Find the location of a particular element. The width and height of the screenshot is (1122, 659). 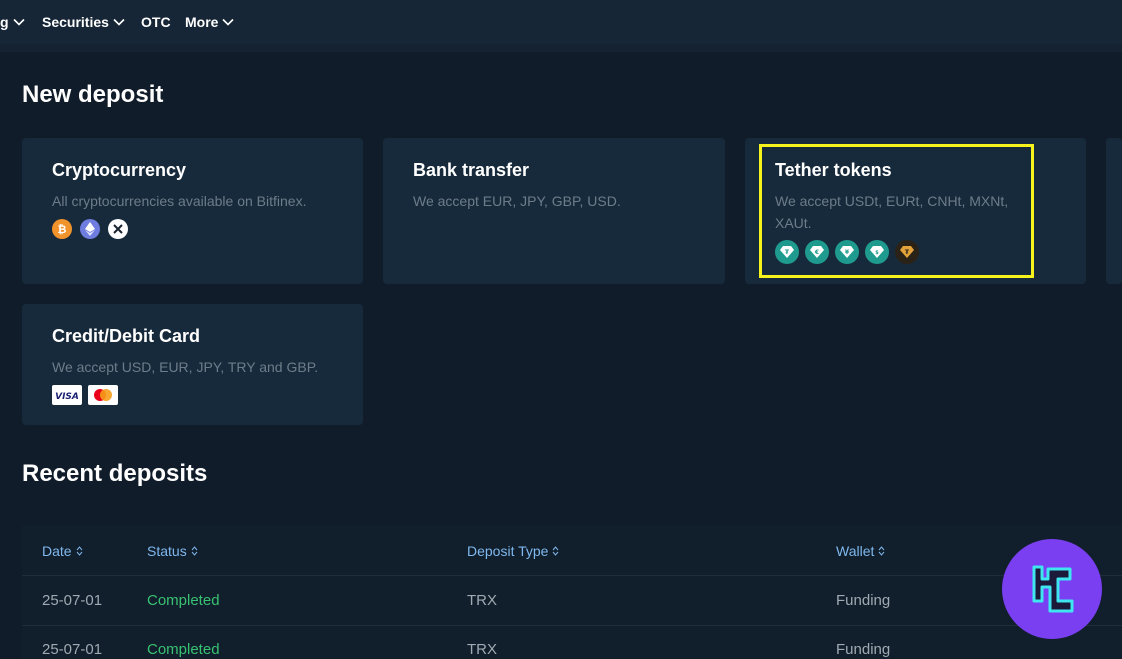

xrp-icon is located at coordinates (118, 229).